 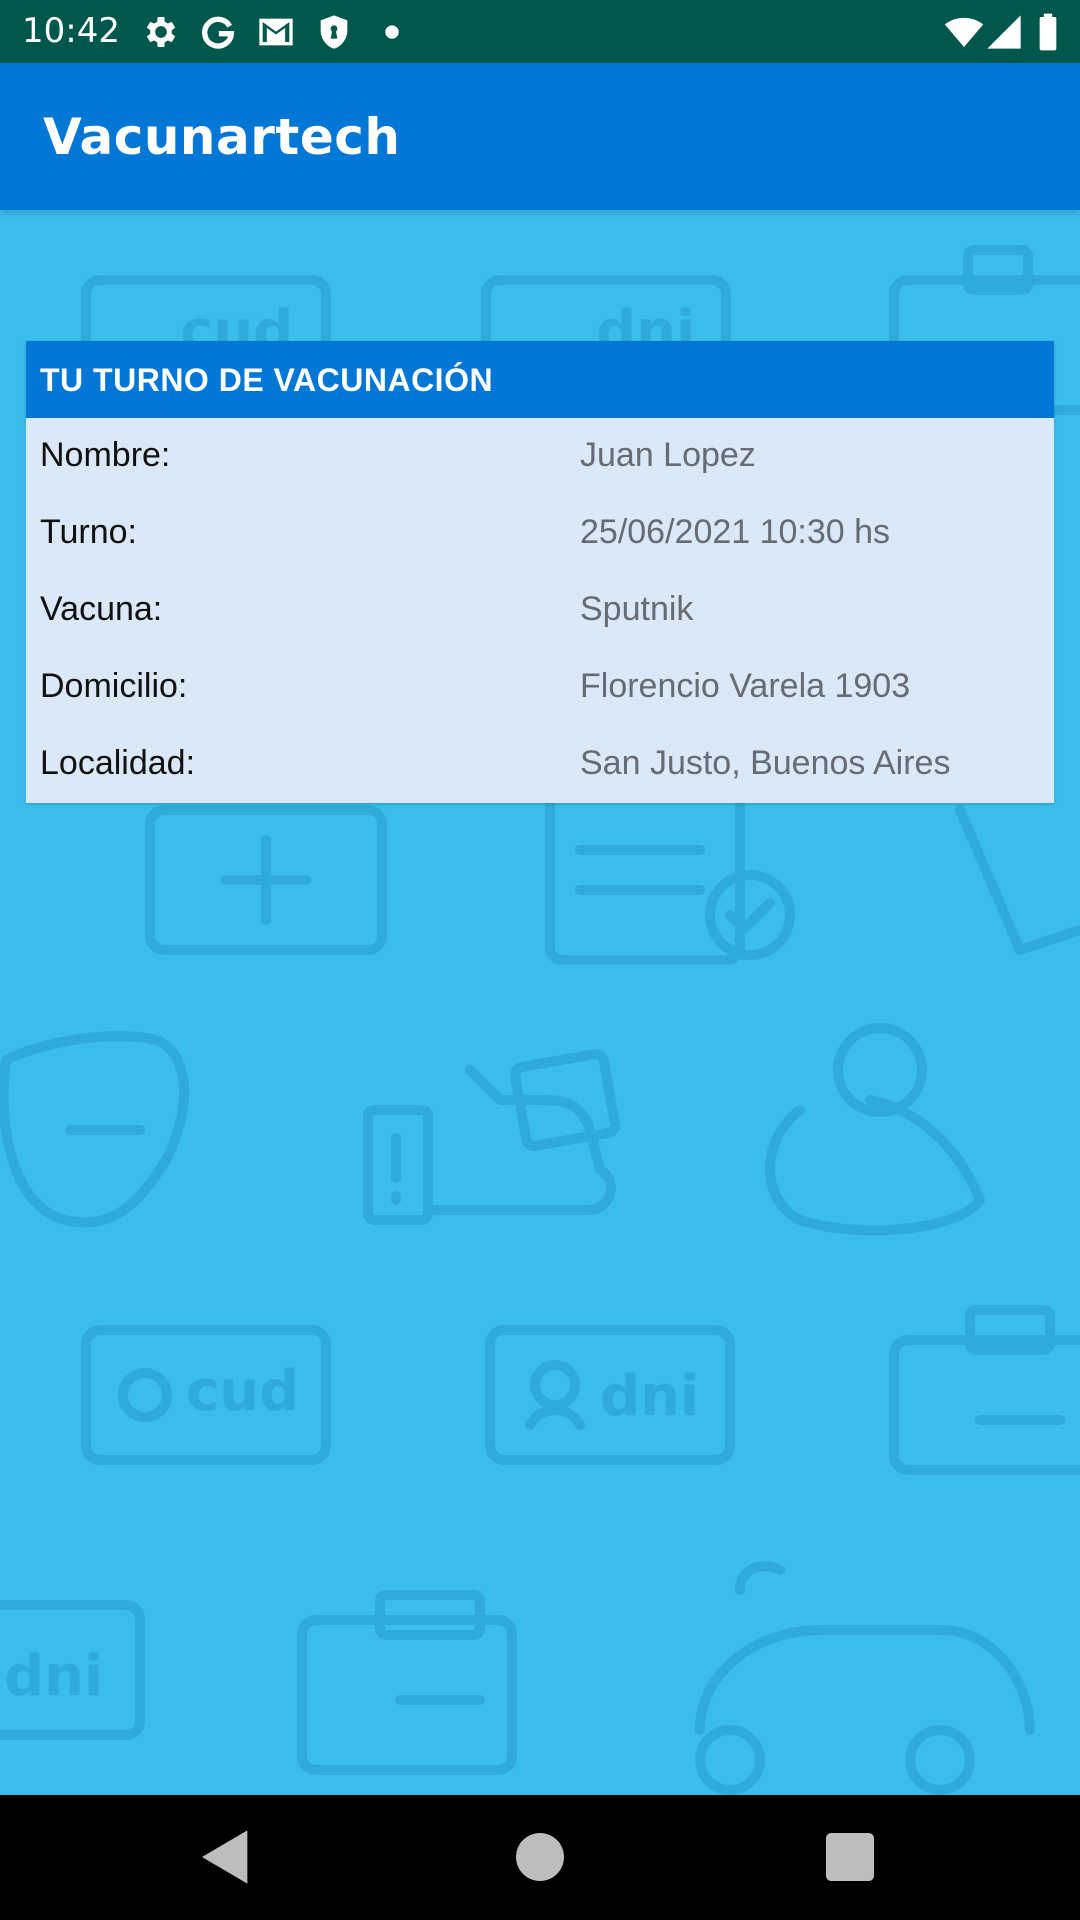 I want to click on row-value: 25/06/2021 10:30 hs, so click(x=735, y=532).